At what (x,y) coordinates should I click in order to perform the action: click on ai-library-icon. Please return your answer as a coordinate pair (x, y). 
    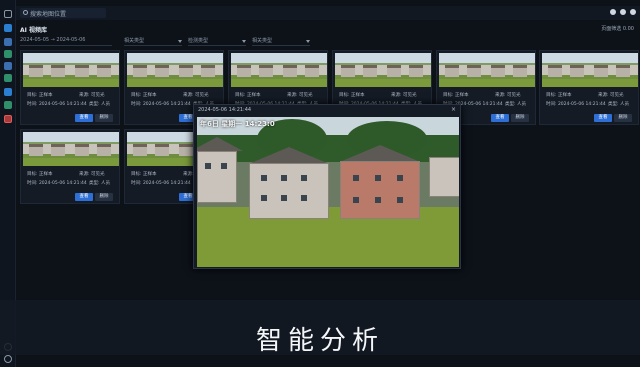
    Looking at the image, I should click on (8, 119).